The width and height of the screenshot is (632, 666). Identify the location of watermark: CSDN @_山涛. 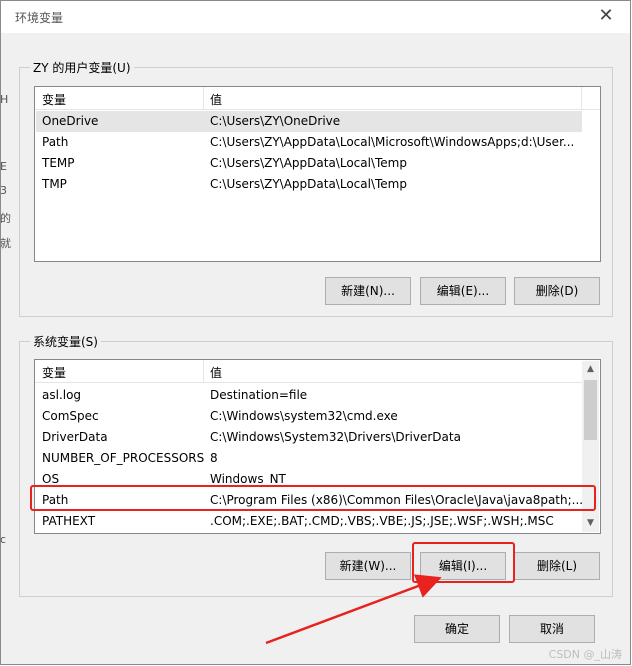
(585, 654).